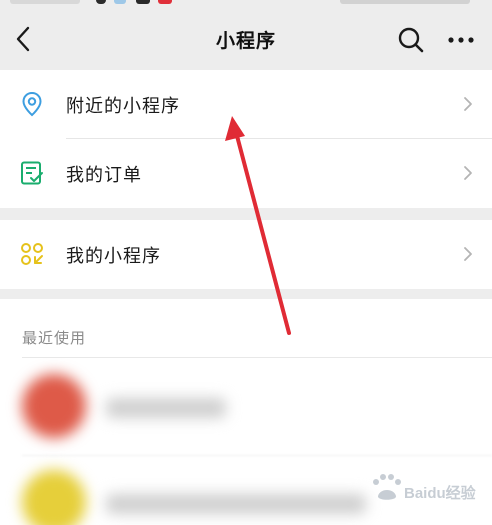 This screenshot has width=492, height=525. I want to click on more-horizontal-icon, so click(461, 40).